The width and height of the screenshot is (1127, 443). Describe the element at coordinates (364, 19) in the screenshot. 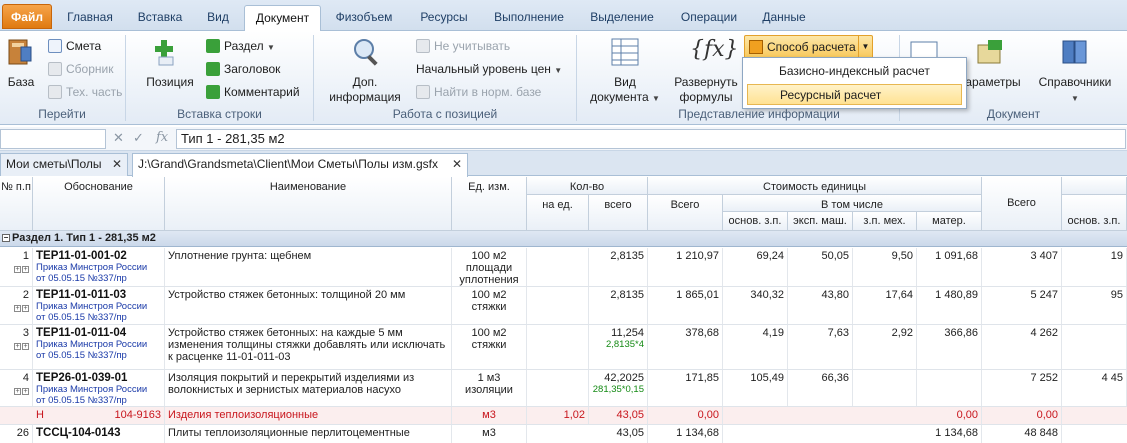

I see `tab-fizobem: Физобъем` at that location.